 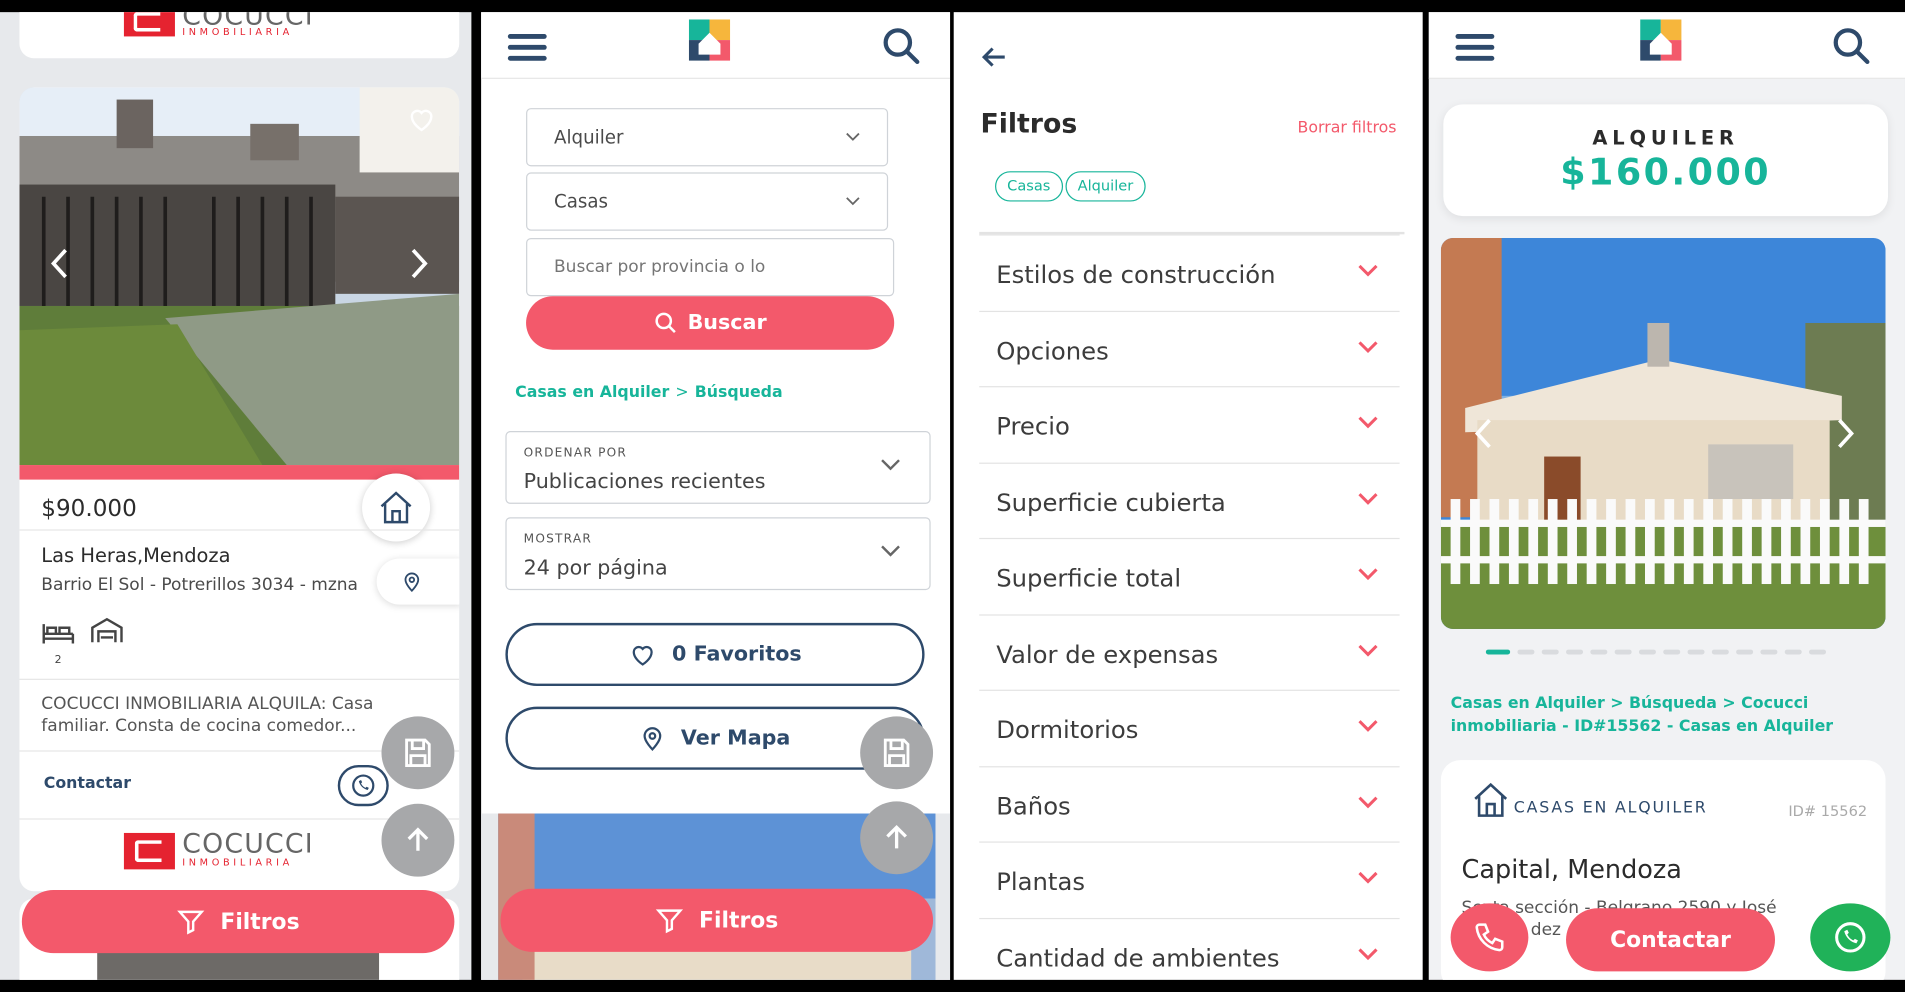 What do you see at coordinates (1665, 138) in the screenshot?
I see `operation-type: ALQUILER` at bounding box center [1665, 138].